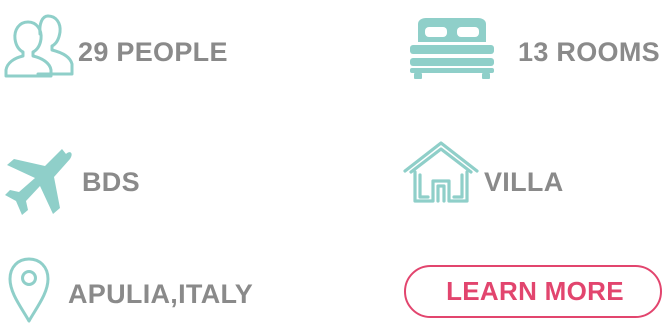 This screenshot has width=667, height=326. Describe the element at coordinates (111, 182) in the screenshot. I see `airport-label: BDS` at that location.